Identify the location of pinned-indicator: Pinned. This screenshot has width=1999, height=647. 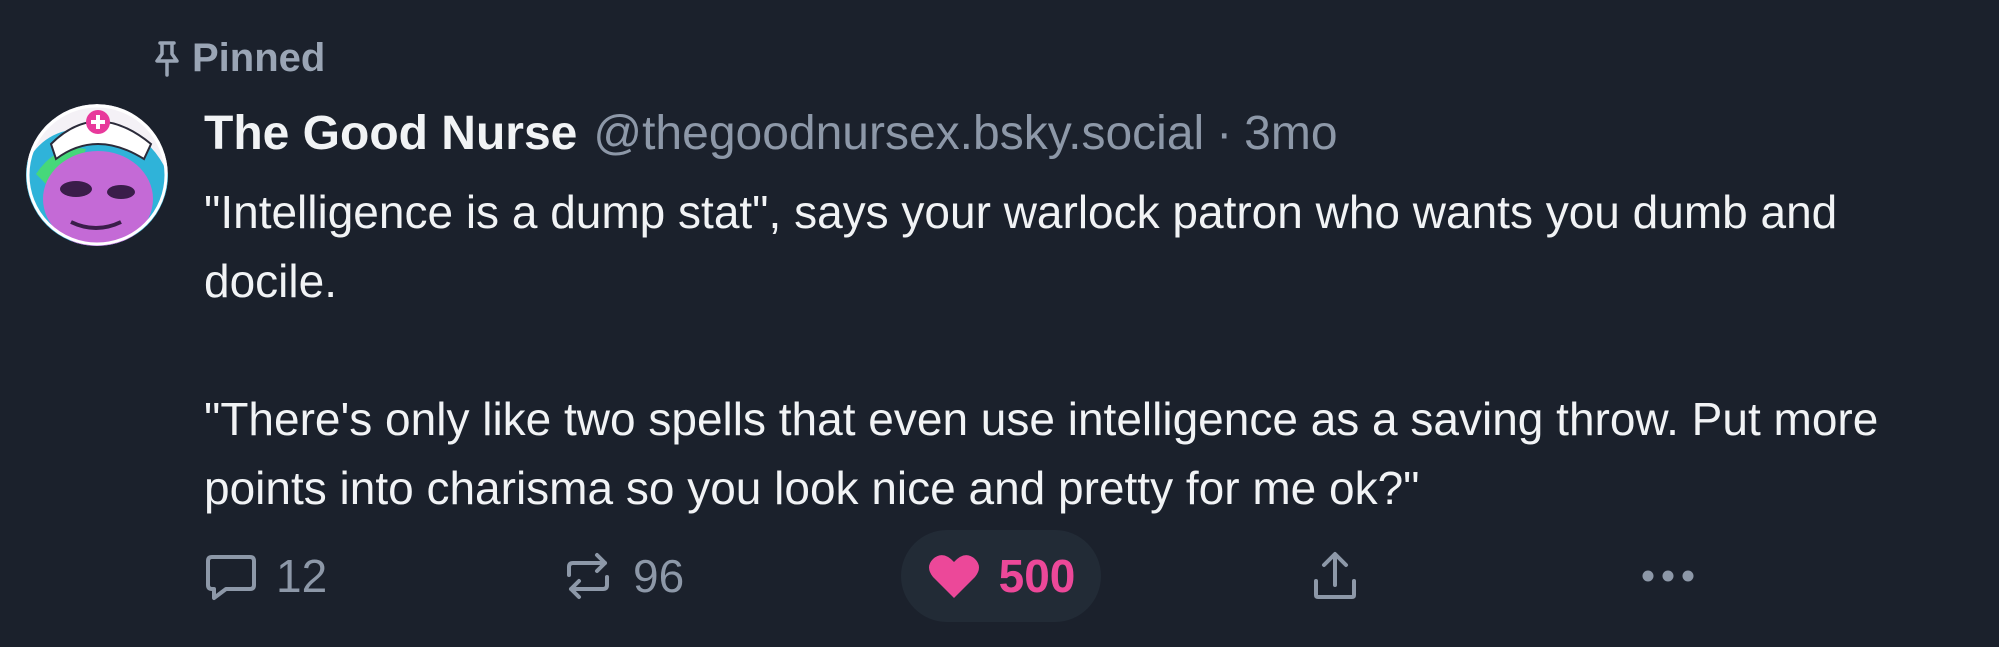
(238, 58).